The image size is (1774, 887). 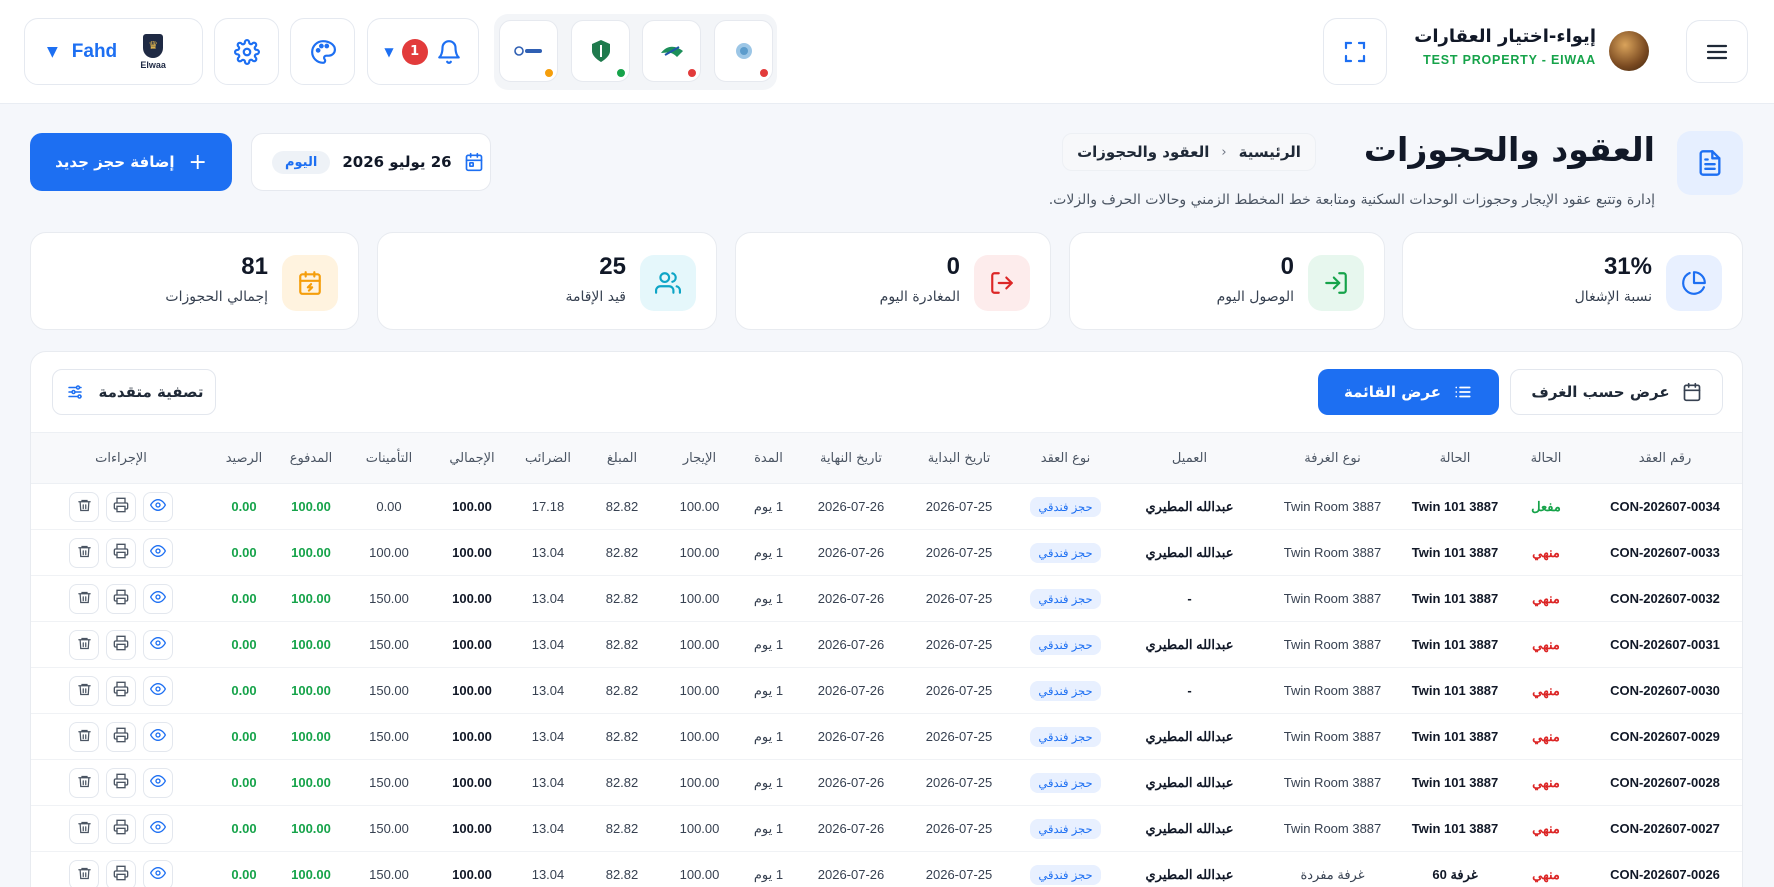 What do you see at coordinates (1332, 458) in the screenshot?
I see `column-header: نوع الغرفة` at bounding box center [1332, 458].